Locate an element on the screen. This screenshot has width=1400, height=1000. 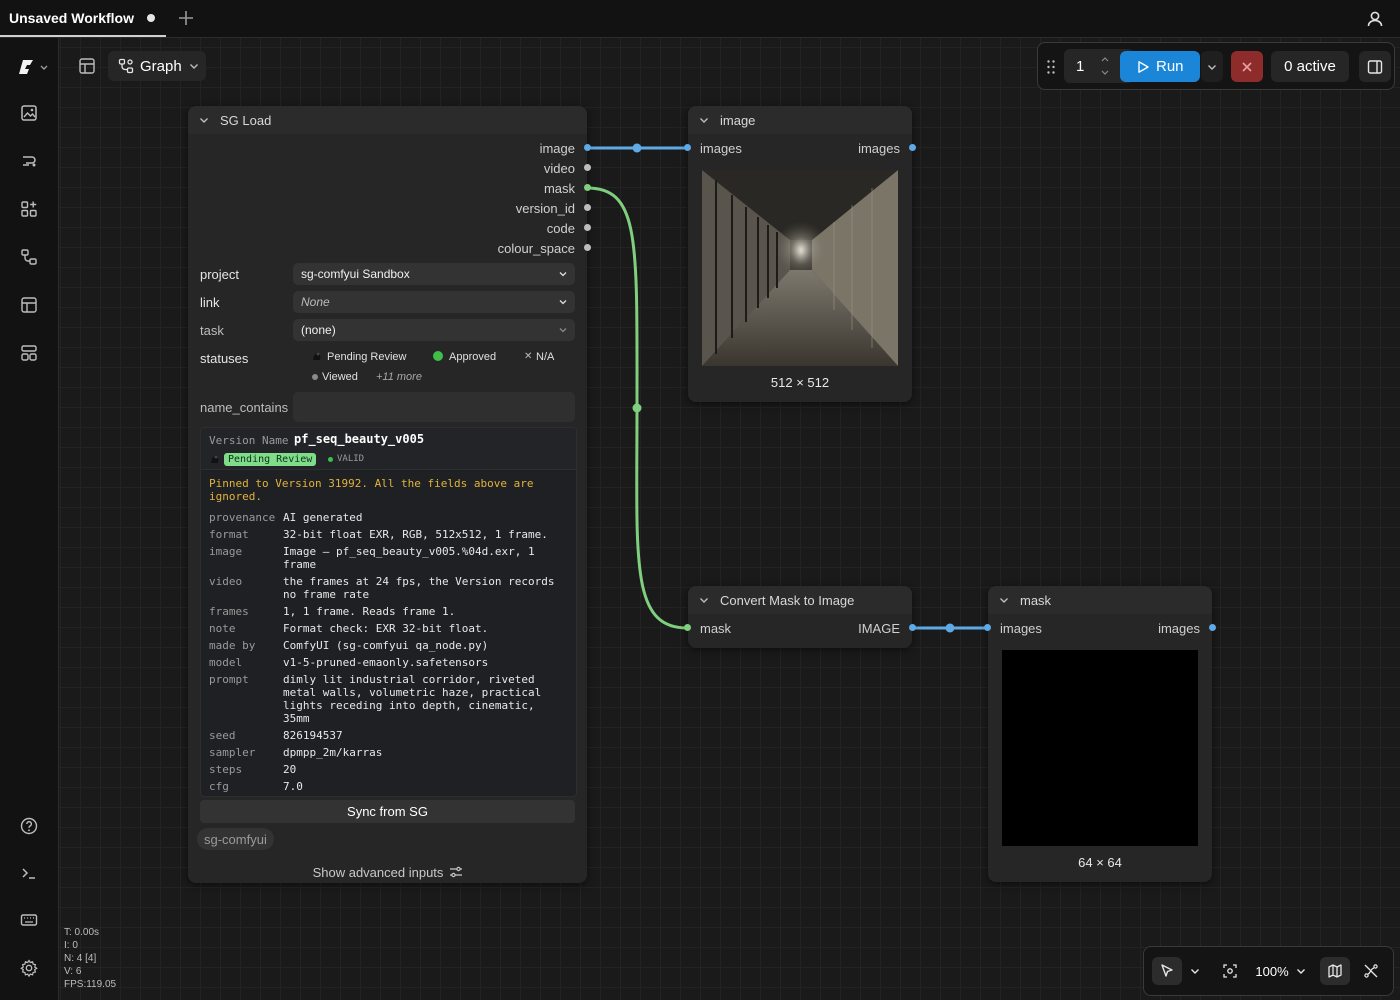
preview-image is located at coordinates (800, 268).